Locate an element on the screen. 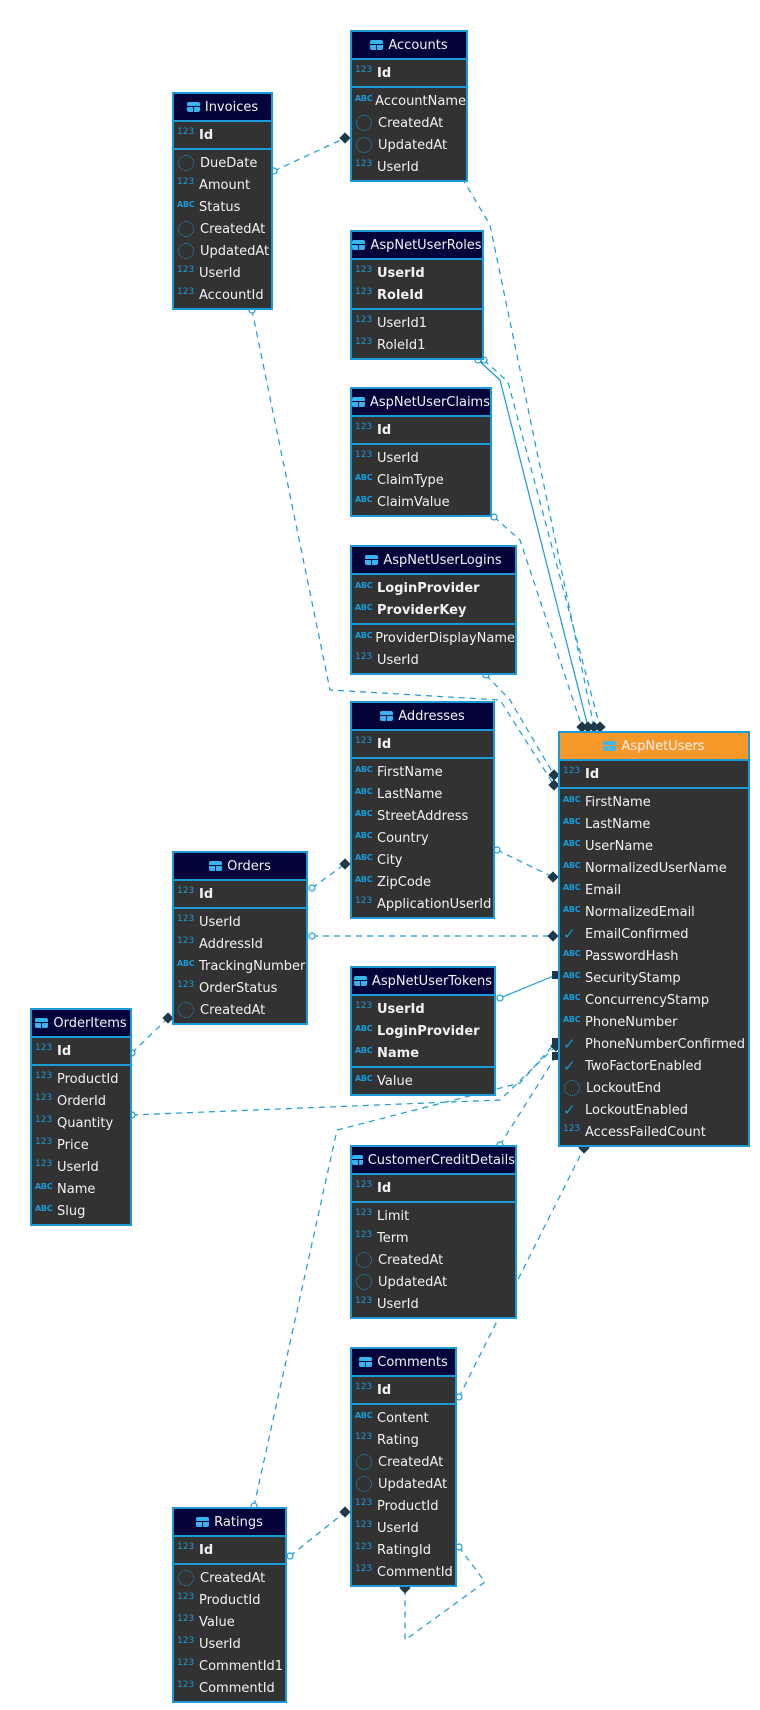 The width and height of the screenshot is (760, 1710). column-row: 123 Rating is located at coordinates (403, 1440).